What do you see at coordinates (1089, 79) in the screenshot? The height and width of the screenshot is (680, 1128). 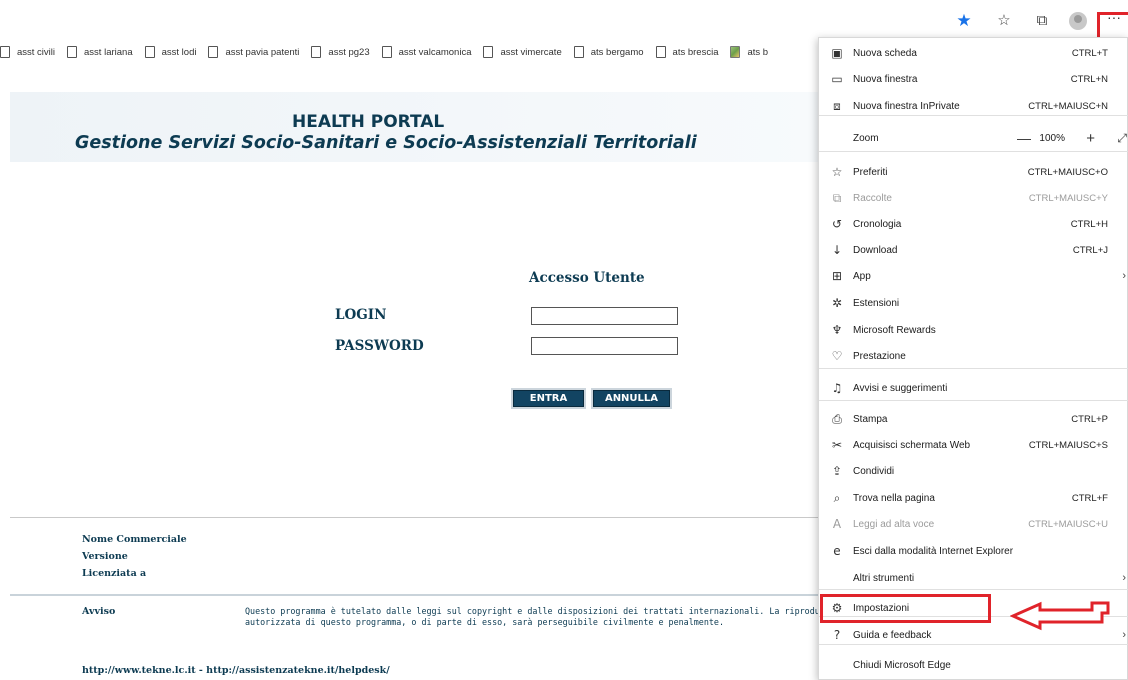 I see `menu-item-shortcut: CTRL+N` at bounding box center [1089, 79].